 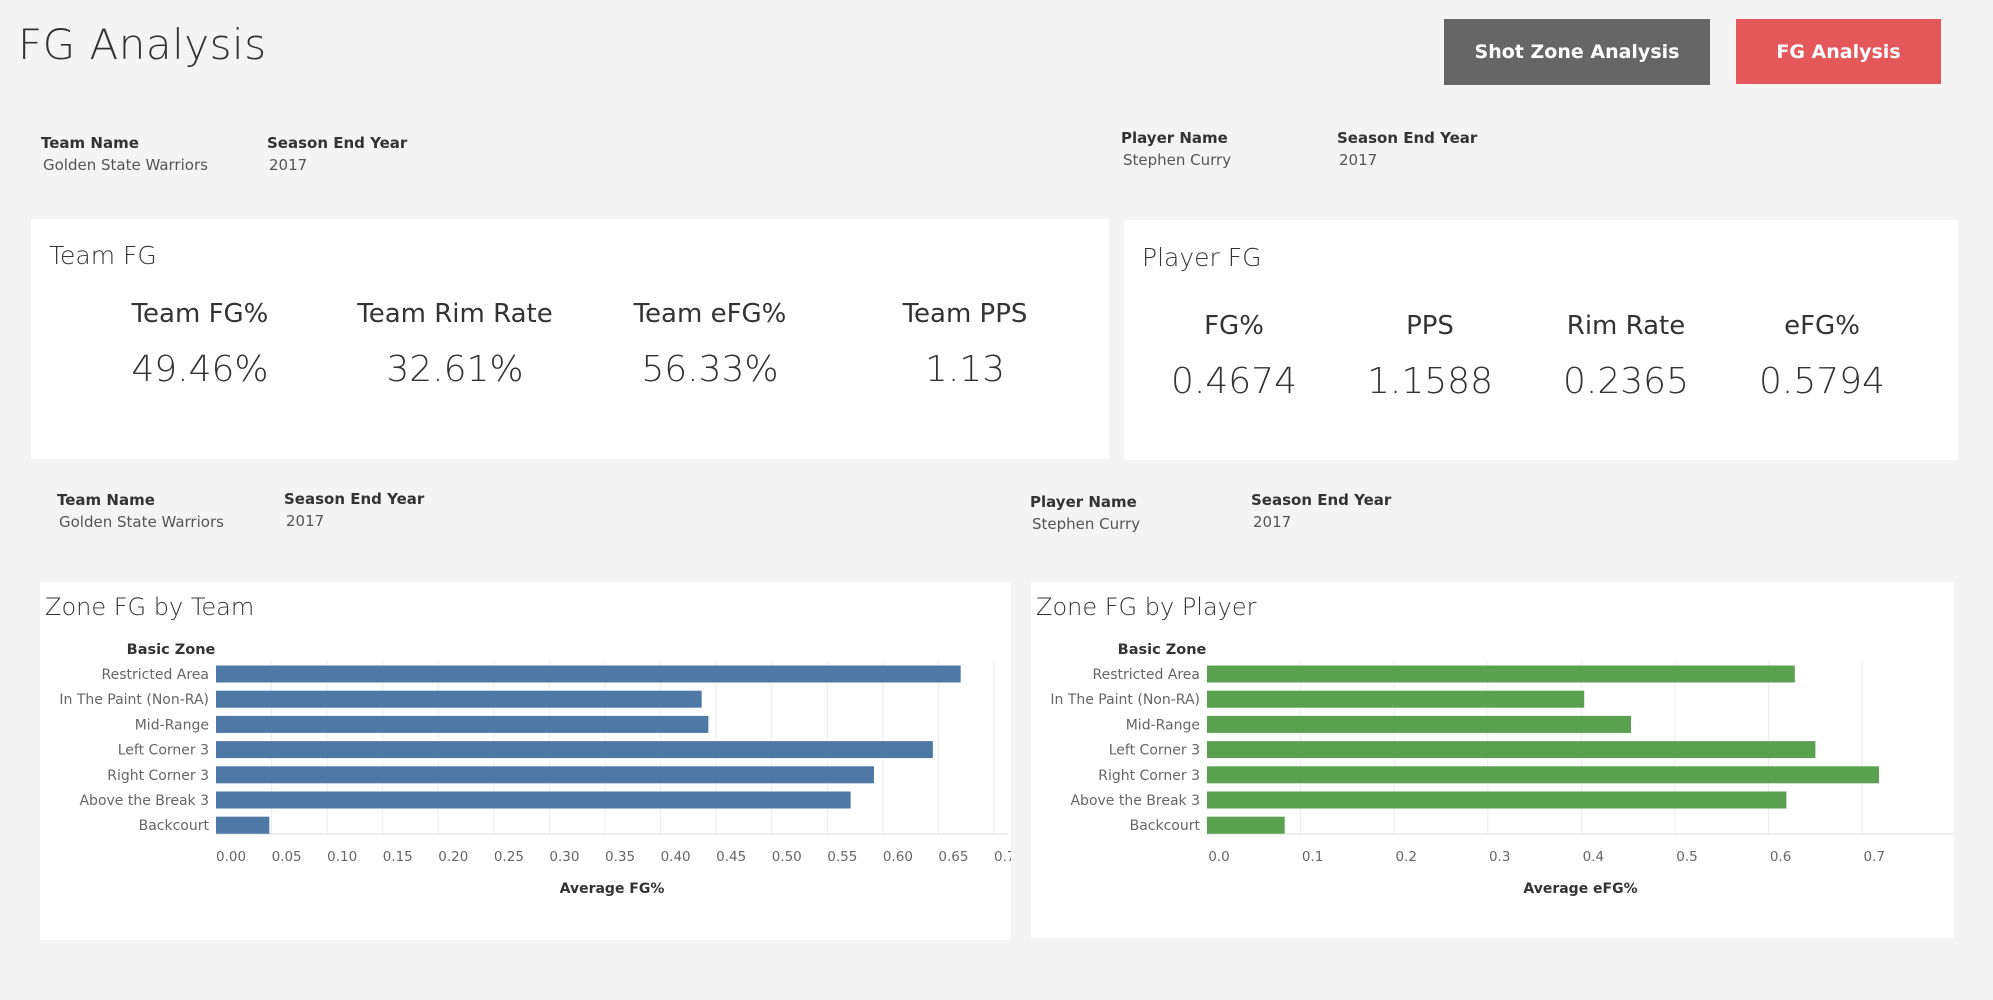 I want to click on shot-zone-analysis-button: Shot Zone Analysis, so click(x=1577, y=52).